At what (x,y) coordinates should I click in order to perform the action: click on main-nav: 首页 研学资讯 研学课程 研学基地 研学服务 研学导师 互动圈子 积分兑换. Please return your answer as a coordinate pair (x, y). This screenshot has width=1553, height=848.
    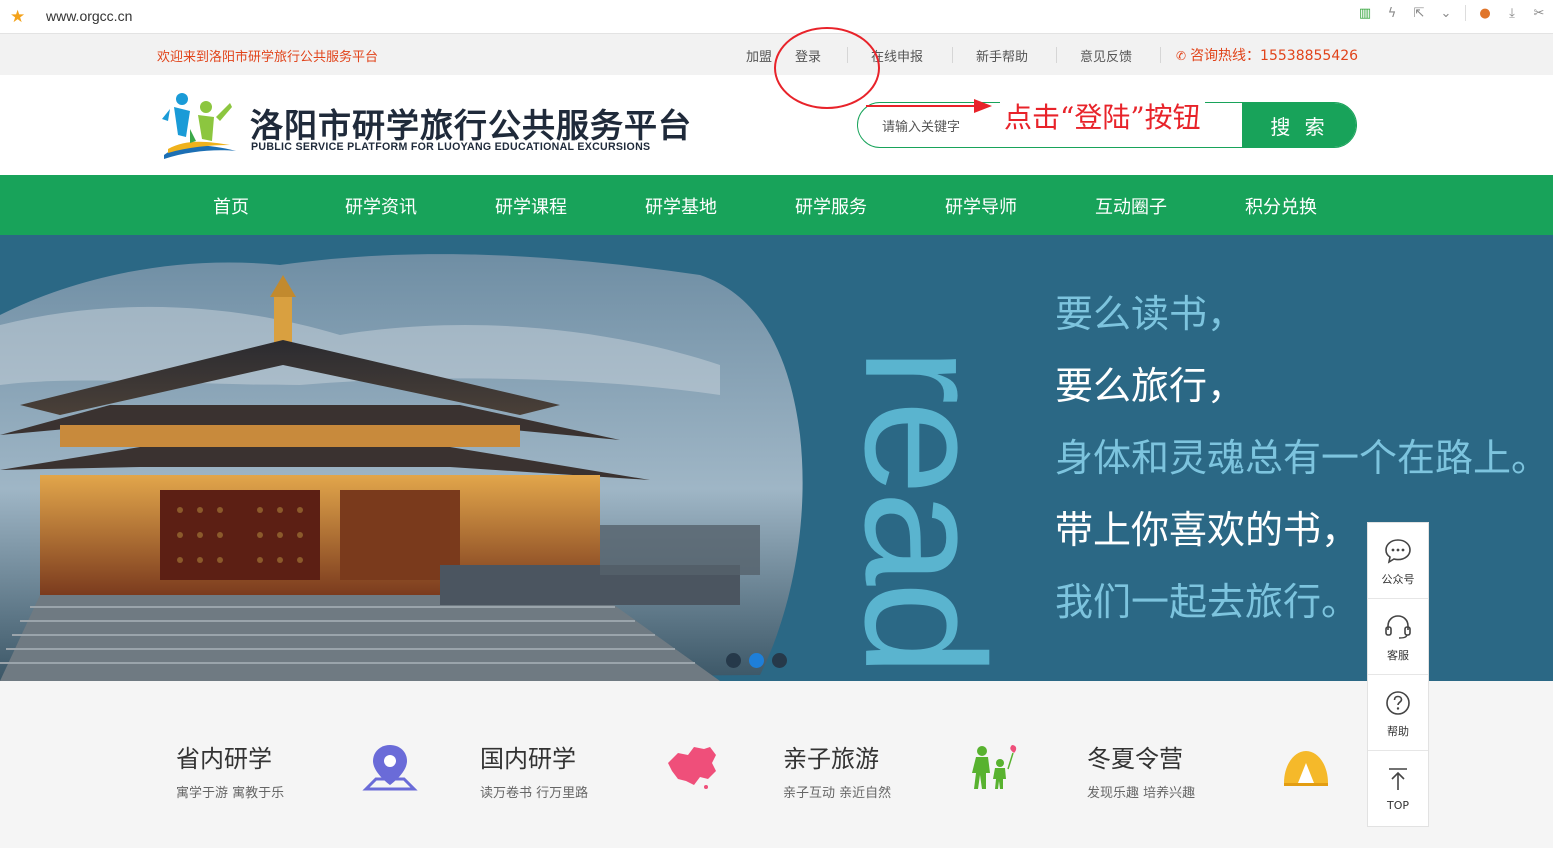
    Looking at the image, I should click on (776, 205).